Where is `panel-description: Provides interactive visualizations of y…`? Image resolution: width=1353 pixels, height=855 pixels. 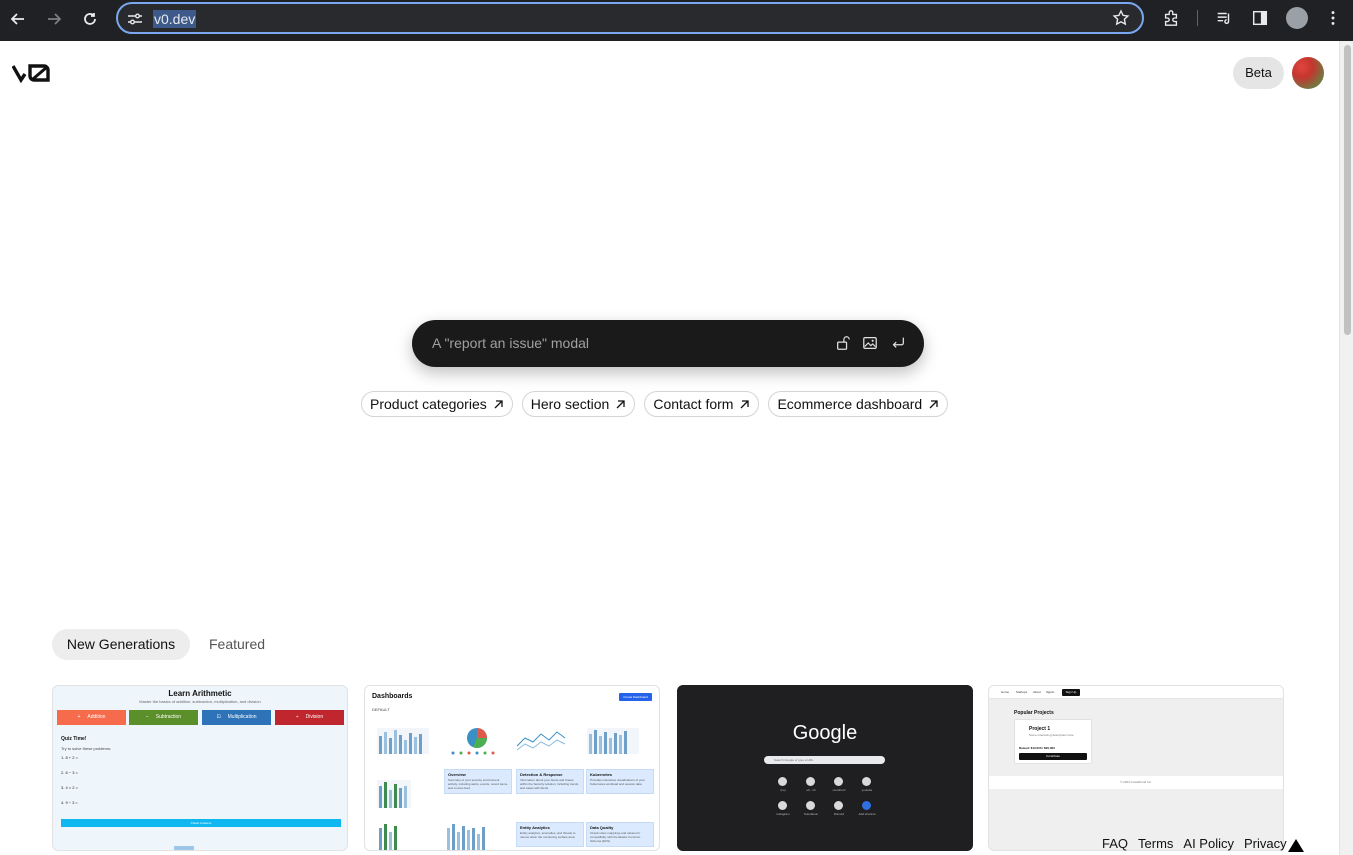
panel-description: Provides interactive visualizations of y… is located at coordinates (617, 782).